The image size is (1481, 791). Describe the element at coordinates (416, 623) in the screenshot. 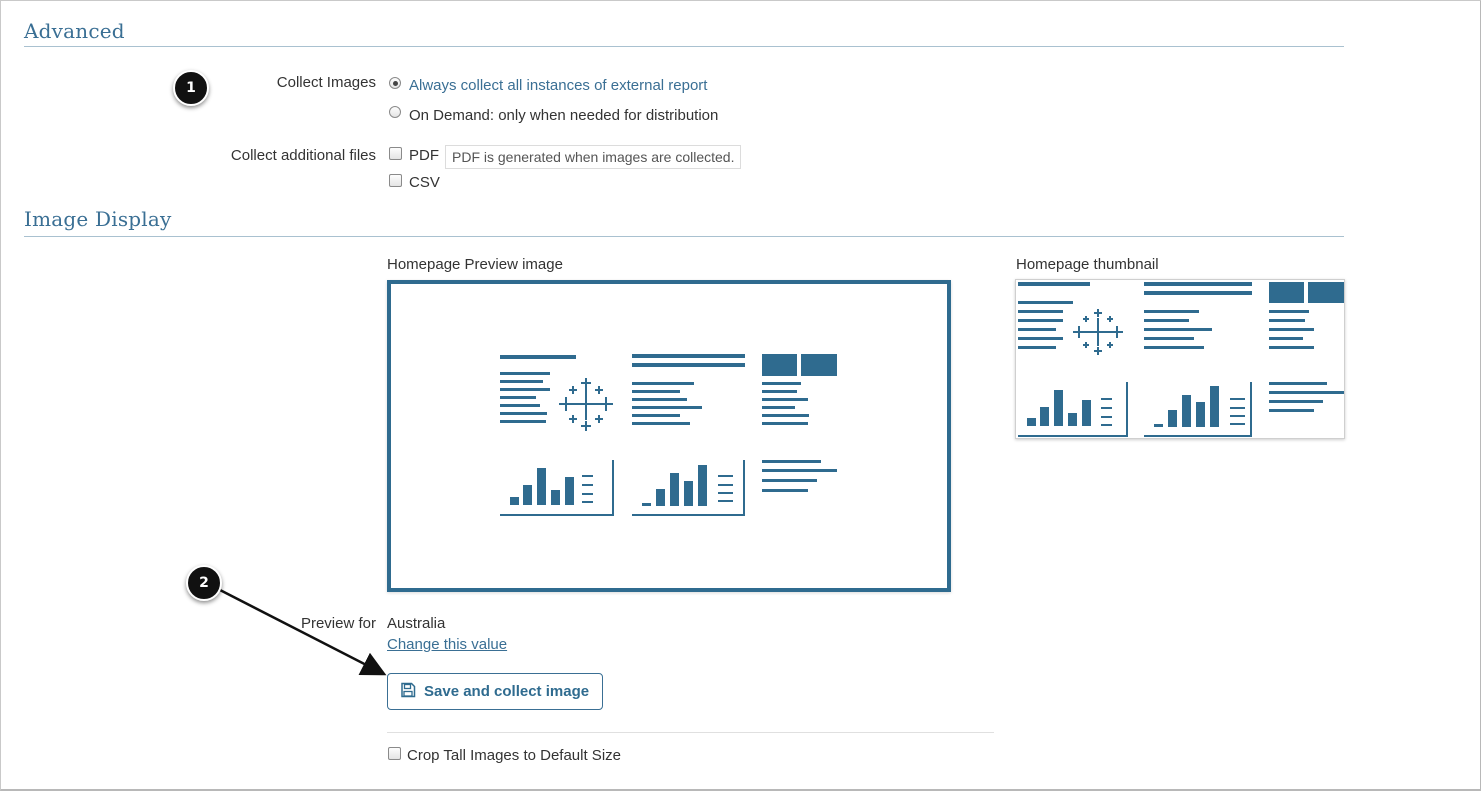

I see `preview-for-value: Australia` at that location.